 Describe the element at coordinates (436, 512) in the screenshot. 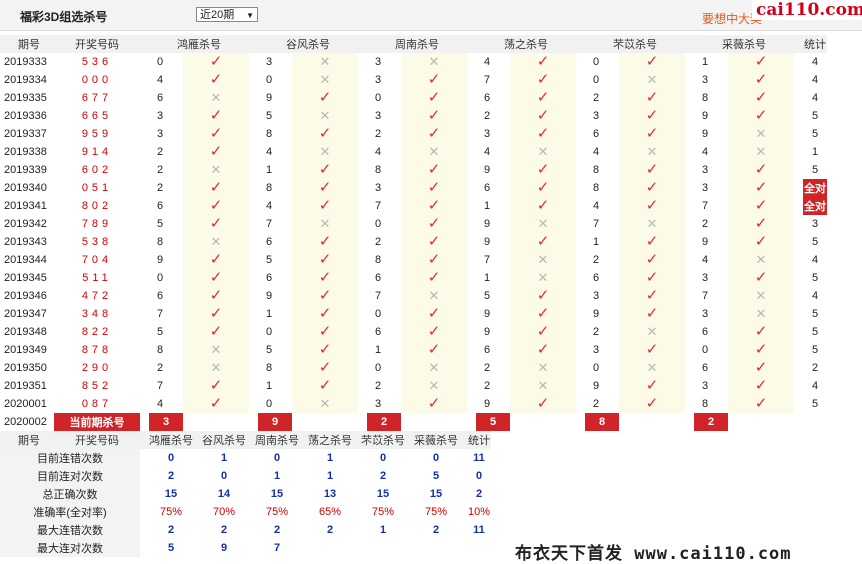

I see `stats-value: 75%` at that location.